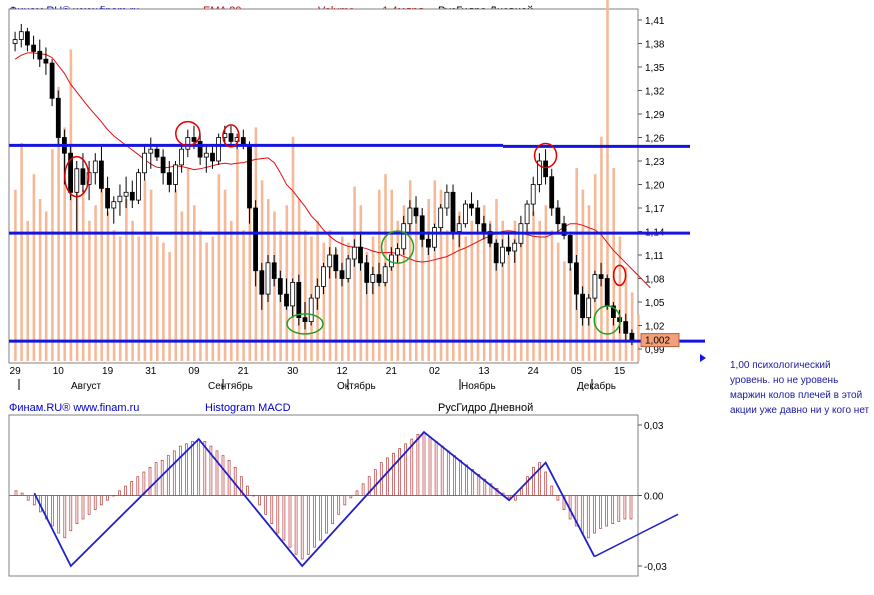 The image size is (874, 595). I want to click on macd-tick-label: -0,03, so click(655, 567).